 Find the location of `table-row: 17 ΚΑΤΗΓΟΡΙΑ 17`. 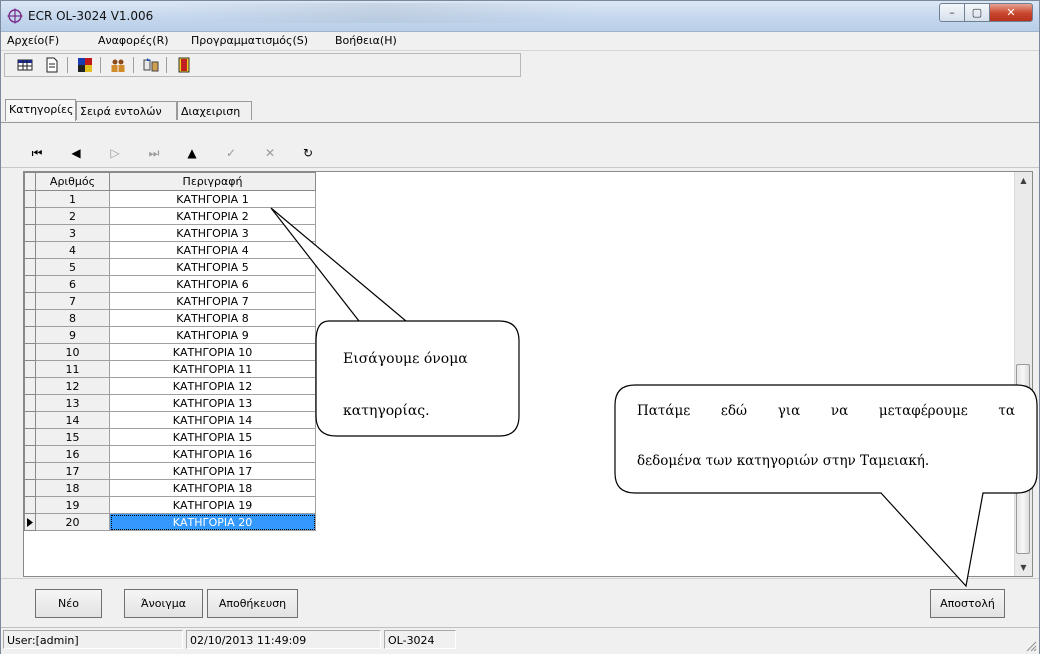

table-row: 17 ΚΑΤΗΓΟΡΙΑ 17 is located at coordinates (170, 471).